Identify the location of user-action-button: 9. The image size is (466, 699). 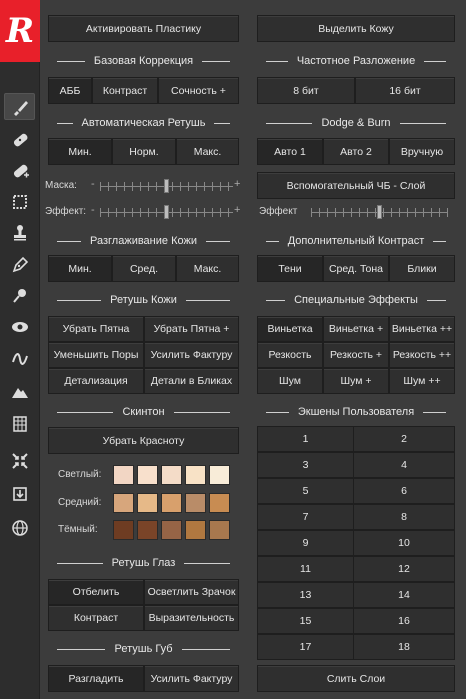
(305, 543).